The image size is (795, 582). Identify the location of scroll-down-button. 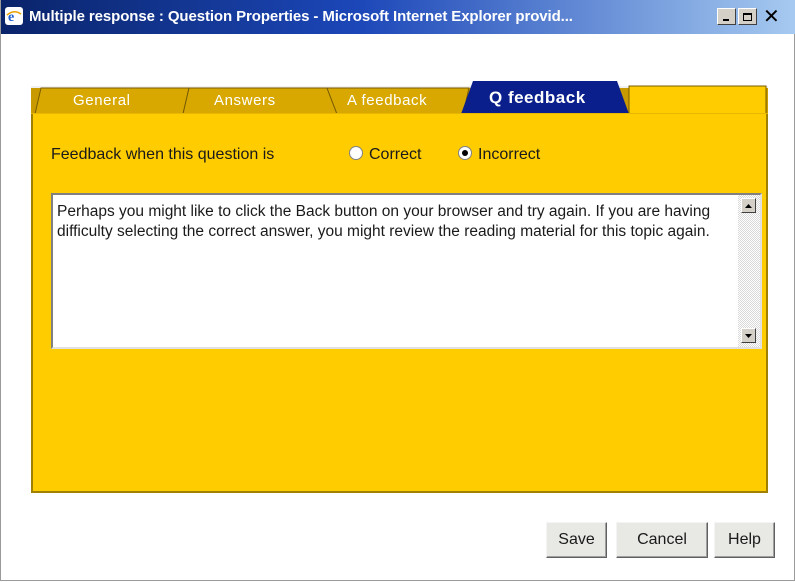
(748, 335).